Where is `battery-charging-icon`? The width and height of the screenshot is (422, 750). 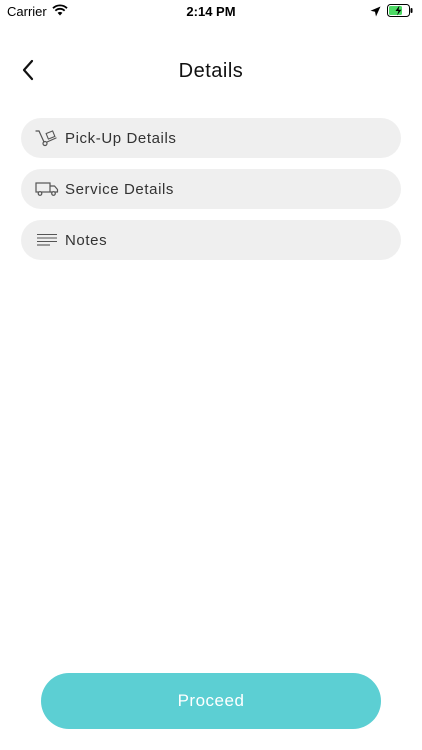 battery-charging-icon is located at coordinates (400, 12).